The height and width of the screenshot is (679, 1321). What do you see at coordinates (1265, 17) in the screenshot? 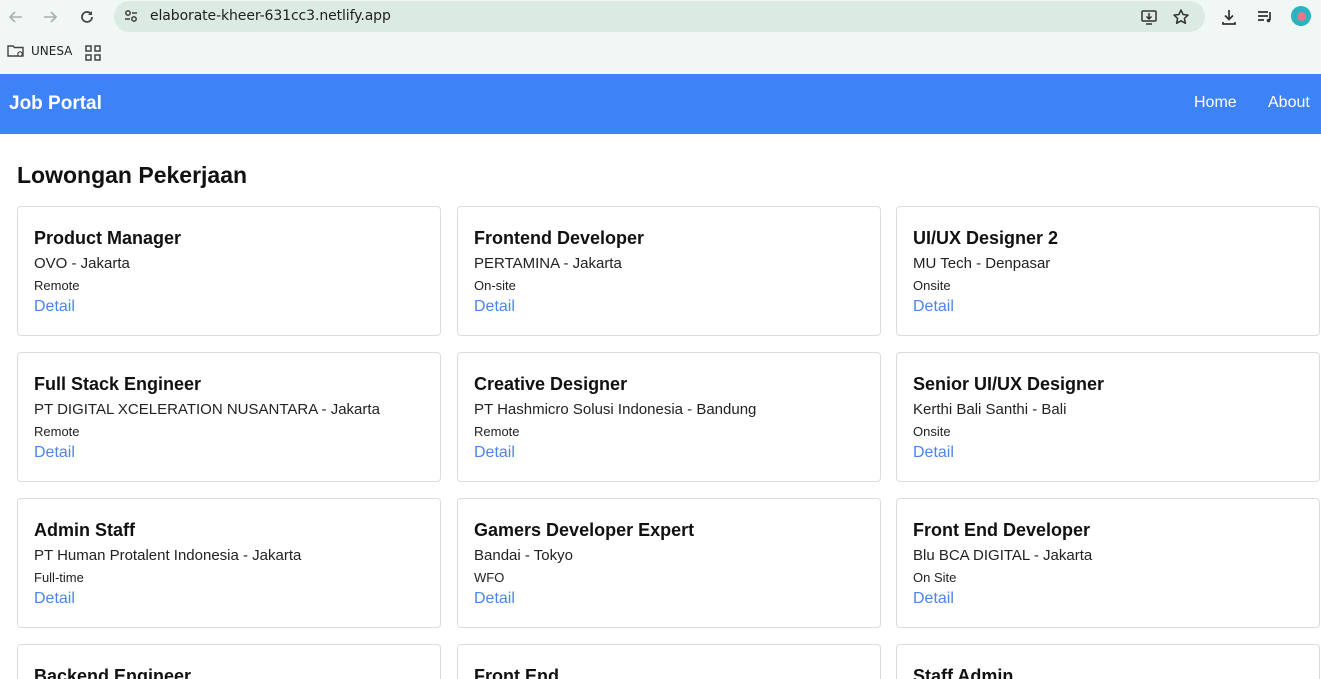
I see `media-controls-icon` at bounding box center [1265, 17].